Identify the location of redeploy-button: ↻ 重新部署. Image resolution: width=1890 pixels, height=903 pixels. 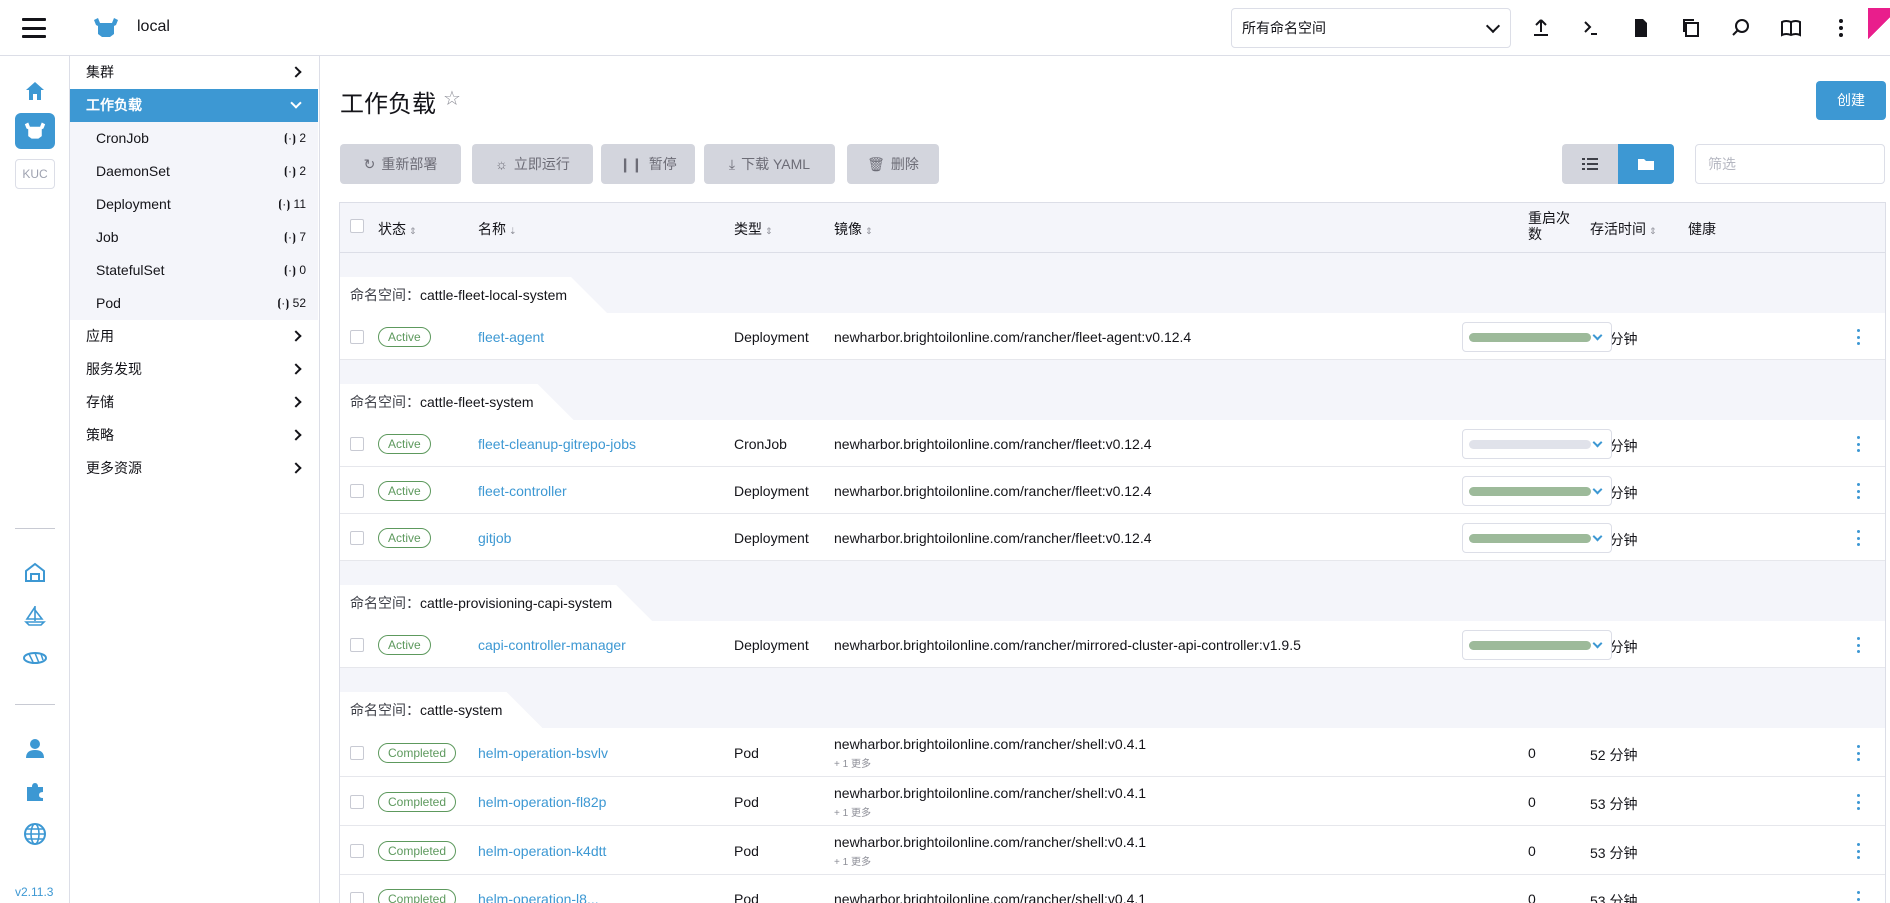
(400, 164).